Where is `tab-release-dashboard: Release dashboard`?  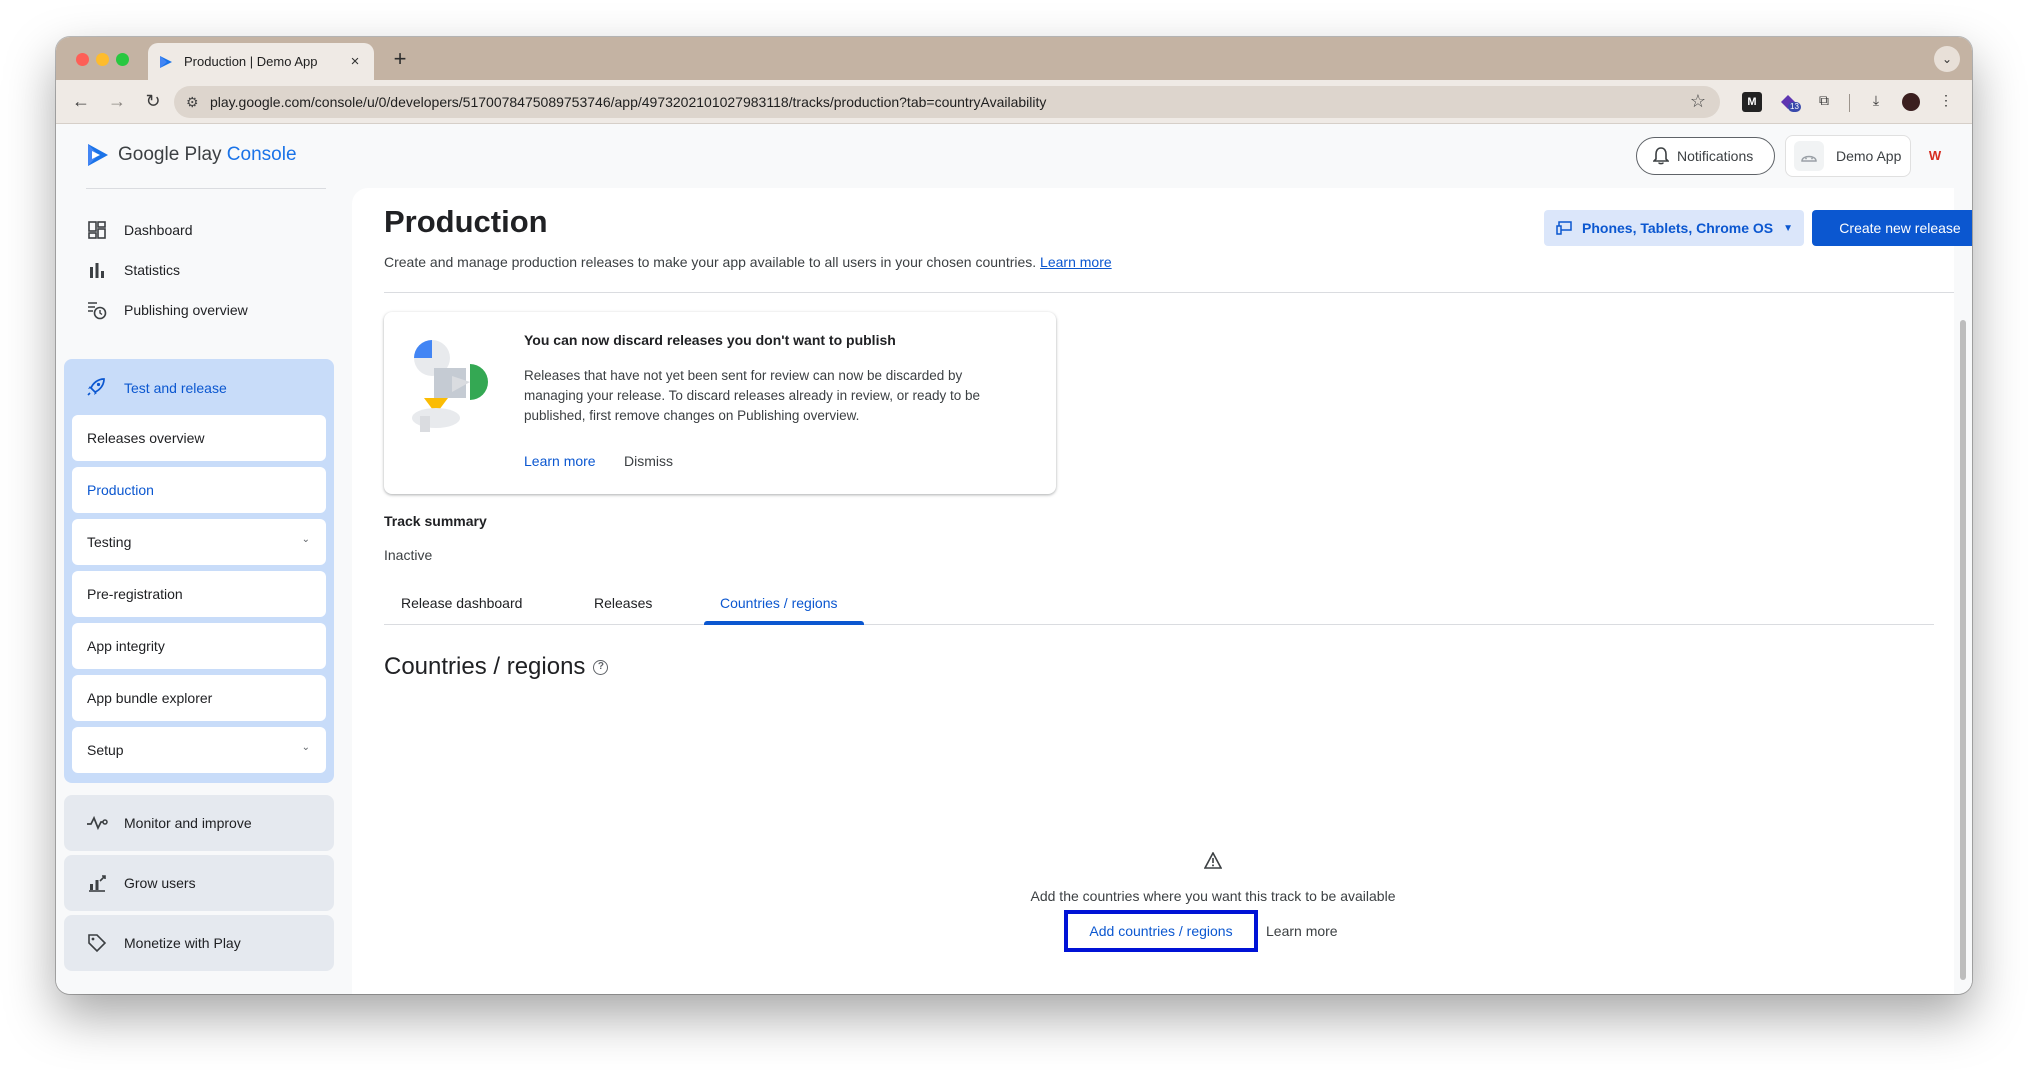
tab-release-dashboard: Release dashboard is located at coordinates (461, 603).